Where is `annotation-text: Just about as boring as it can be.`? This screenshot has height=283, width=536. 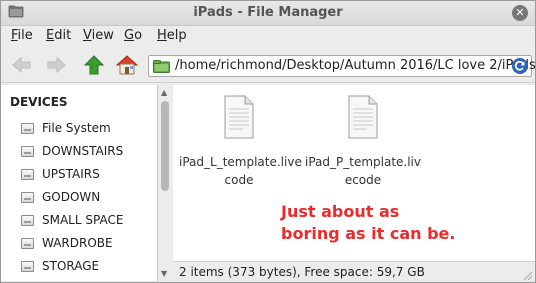
annotation-text: Just about as boring as it can be. is located at coordinates (368, 222).